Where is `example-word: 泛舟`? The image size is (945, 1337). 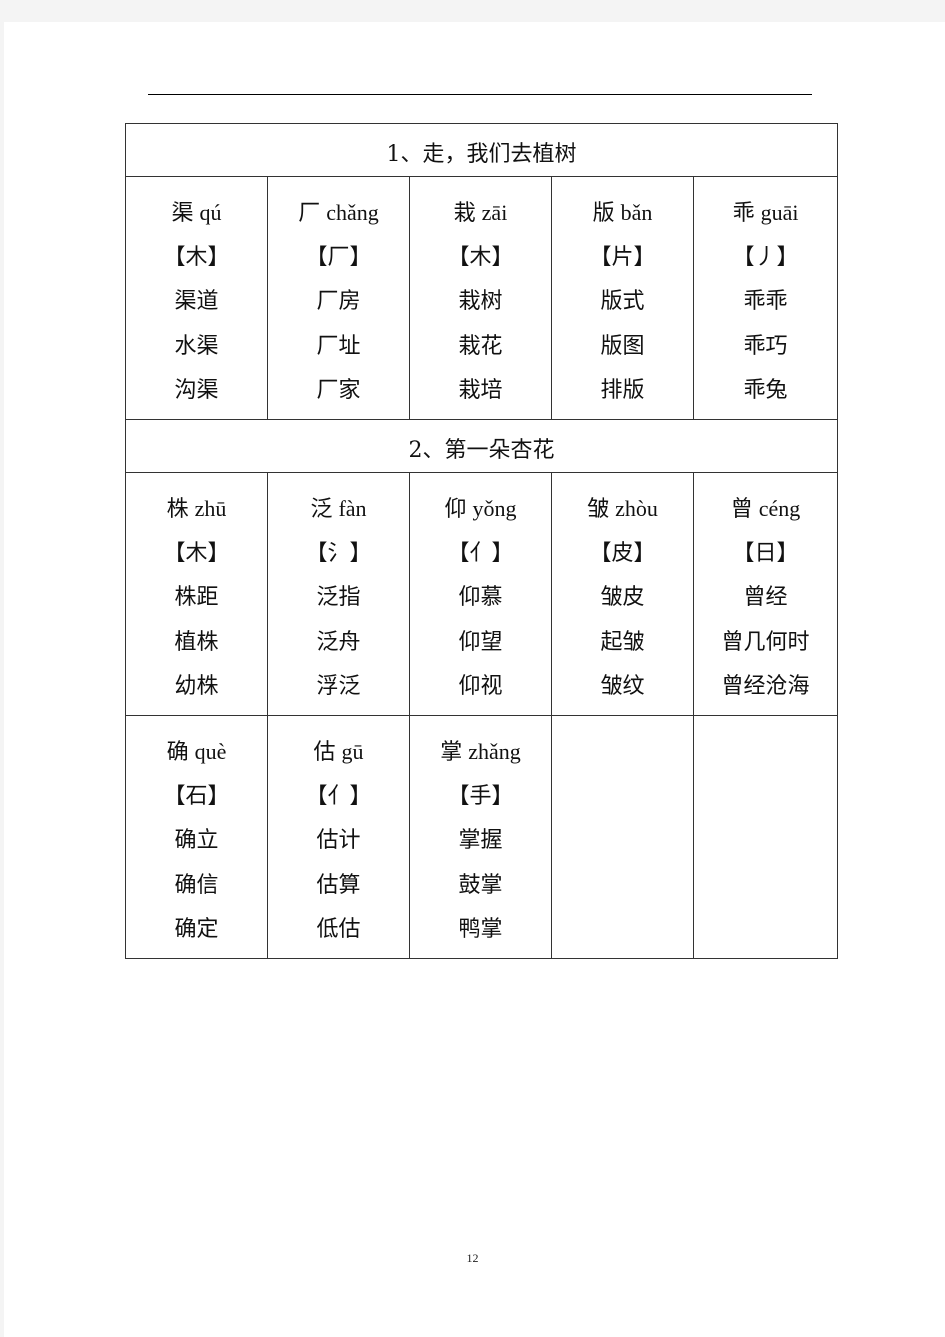
example-word: 泛舟 is located at coordinates (338, 642).